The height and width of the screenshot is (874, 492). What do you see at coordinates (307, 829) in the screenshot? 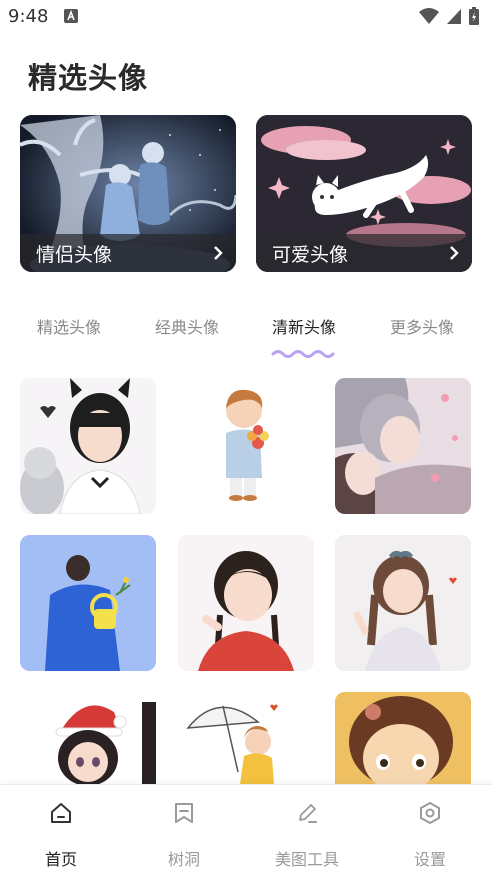
I see `nav-photo-tools: 美图工具` at bounding box center [307, 829].